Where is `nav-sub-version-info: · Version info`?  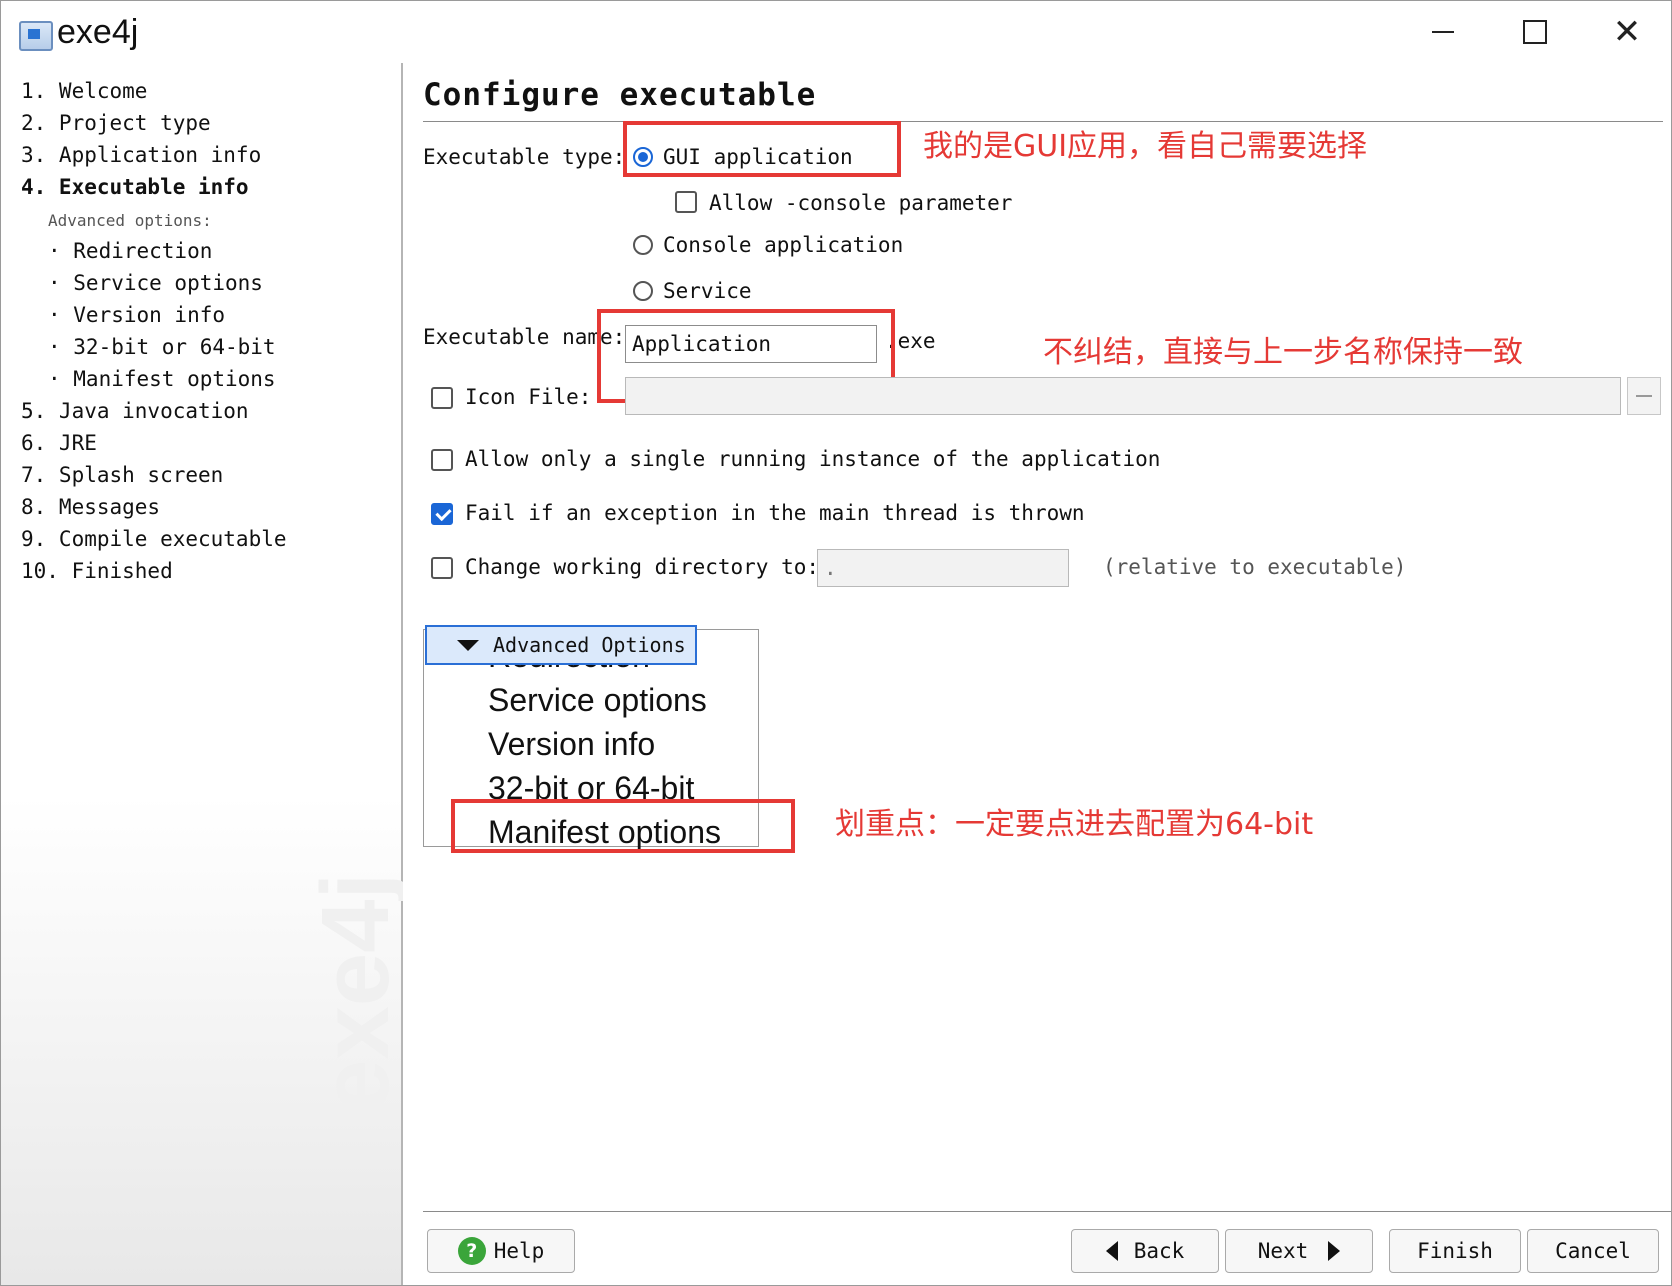
nav-sub-version-info: · Version info is located at coordinates (136, 315).